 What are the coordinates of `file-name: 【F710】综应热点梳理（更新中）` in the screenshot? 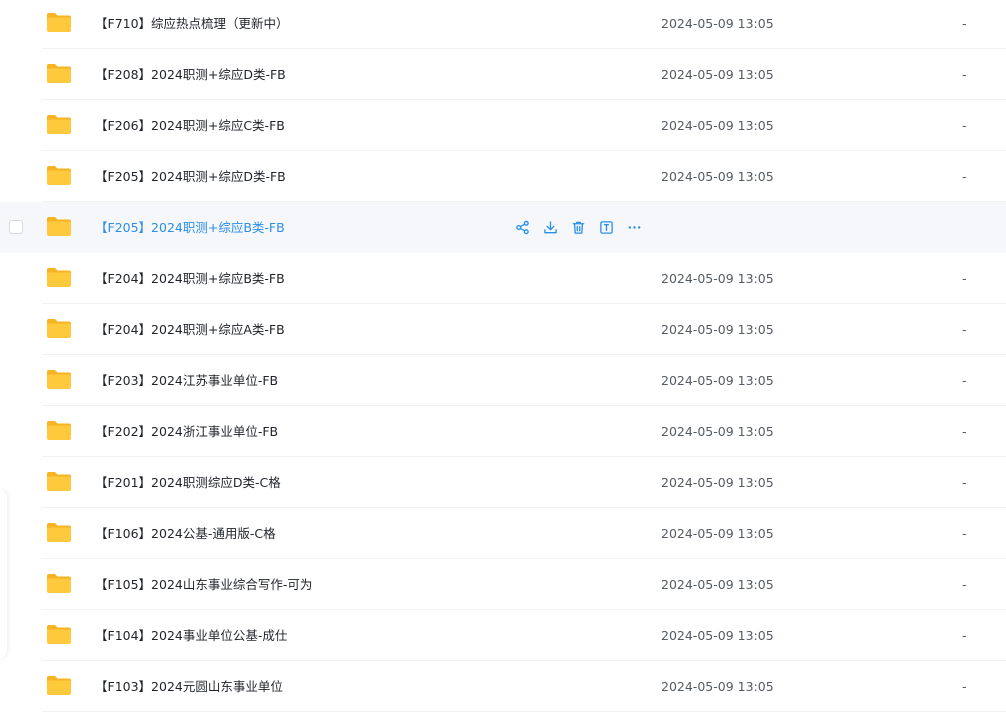 It's located at (192, 24).